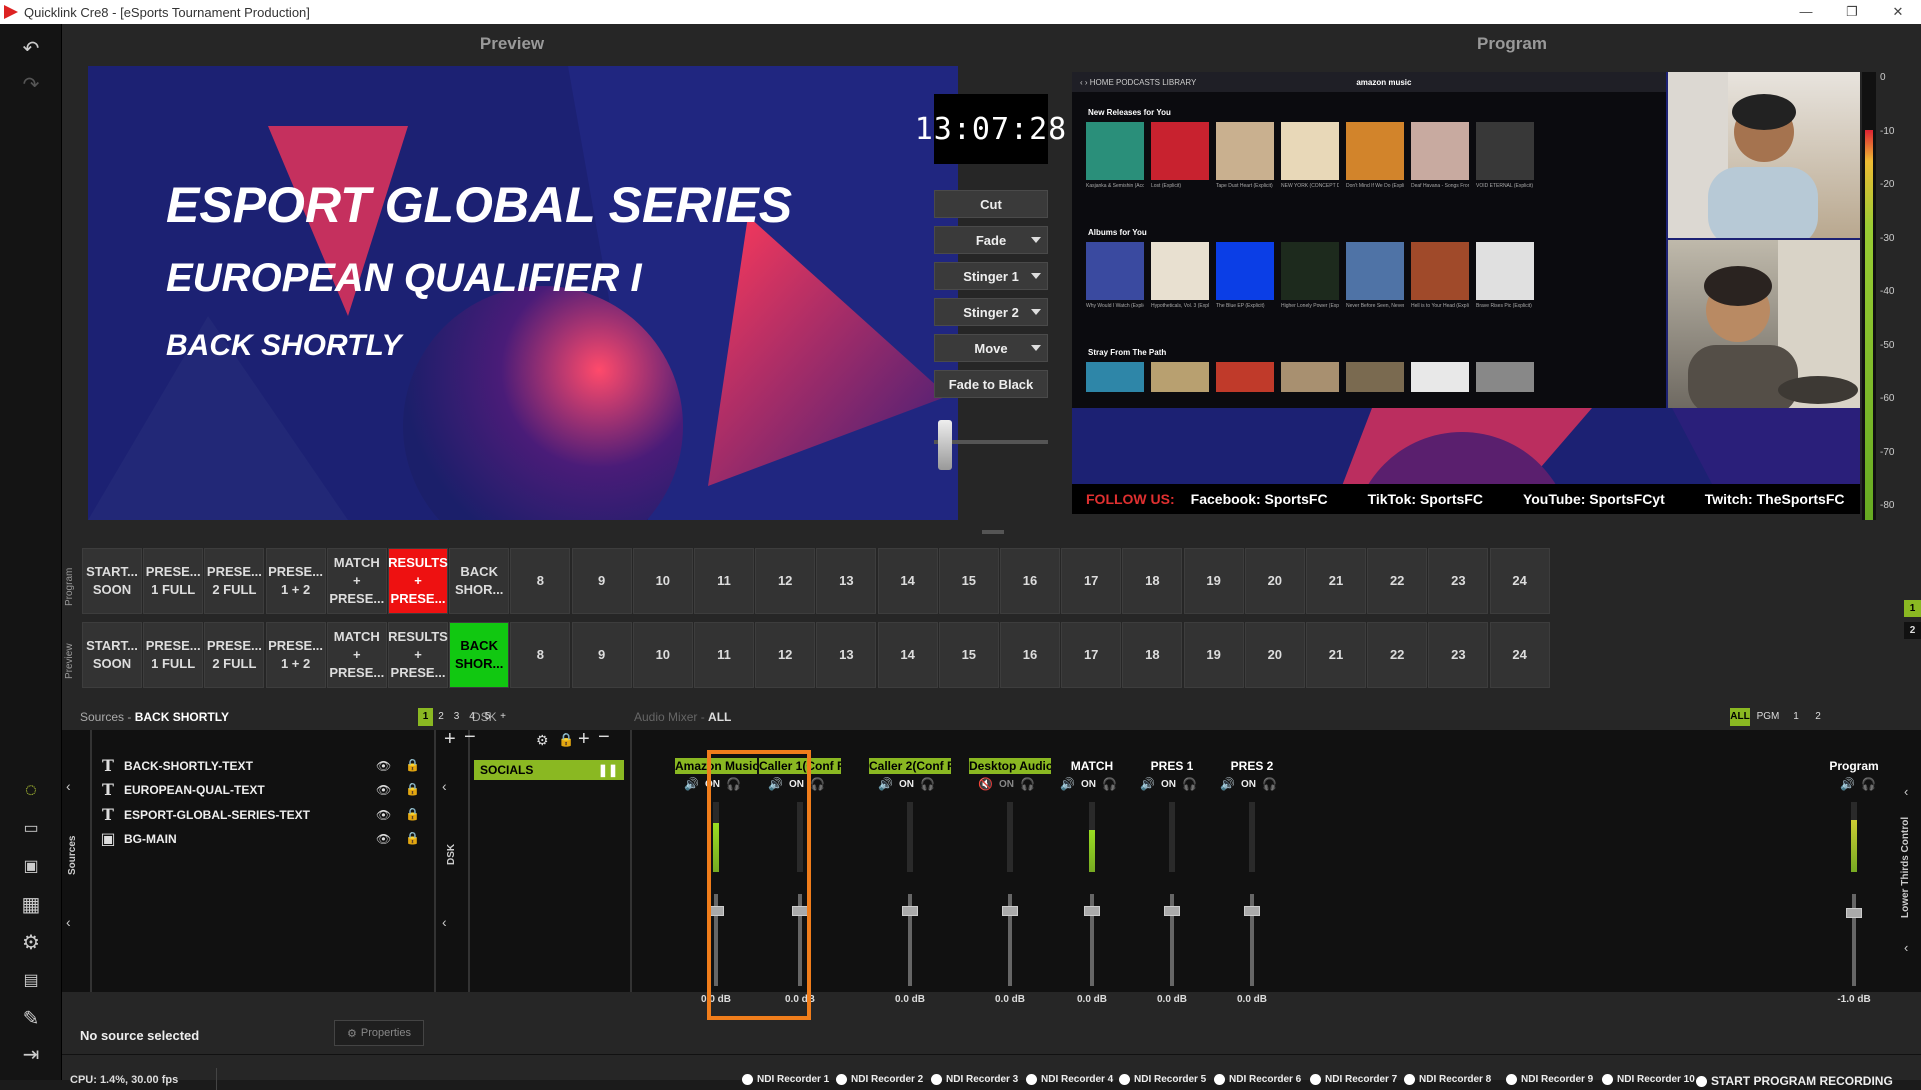 The width and height of the screenshot is (1921, 1090). Describe the element at coordinates (1152, 655) in the screenshot. I see `preview-switch-button: 18` at that location.